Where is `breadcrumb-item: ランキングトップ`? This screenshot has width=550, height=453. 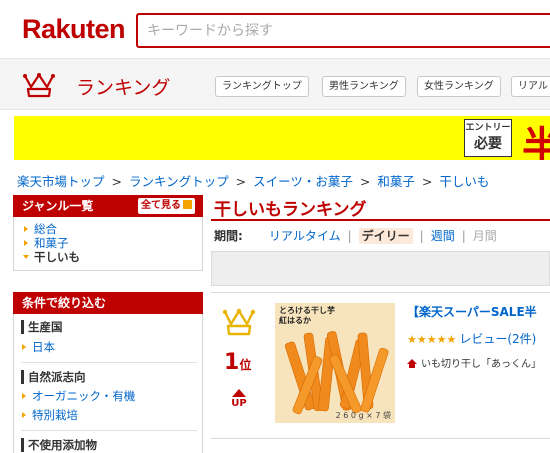 breadcrumb-item: ランキングトップ is located at coordinates (179, 181).